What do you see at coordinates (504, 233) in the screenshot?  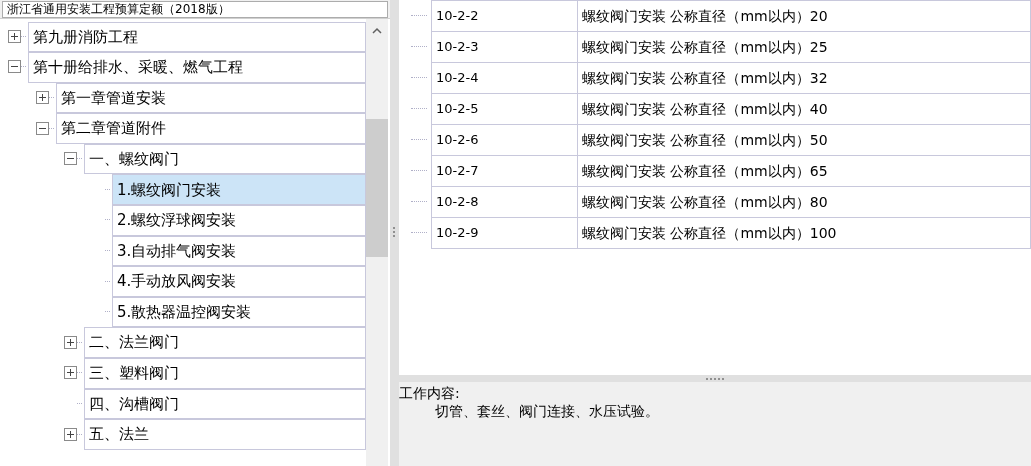 I see `table-cell: 10-2-9` at bounding box center [504, 233].